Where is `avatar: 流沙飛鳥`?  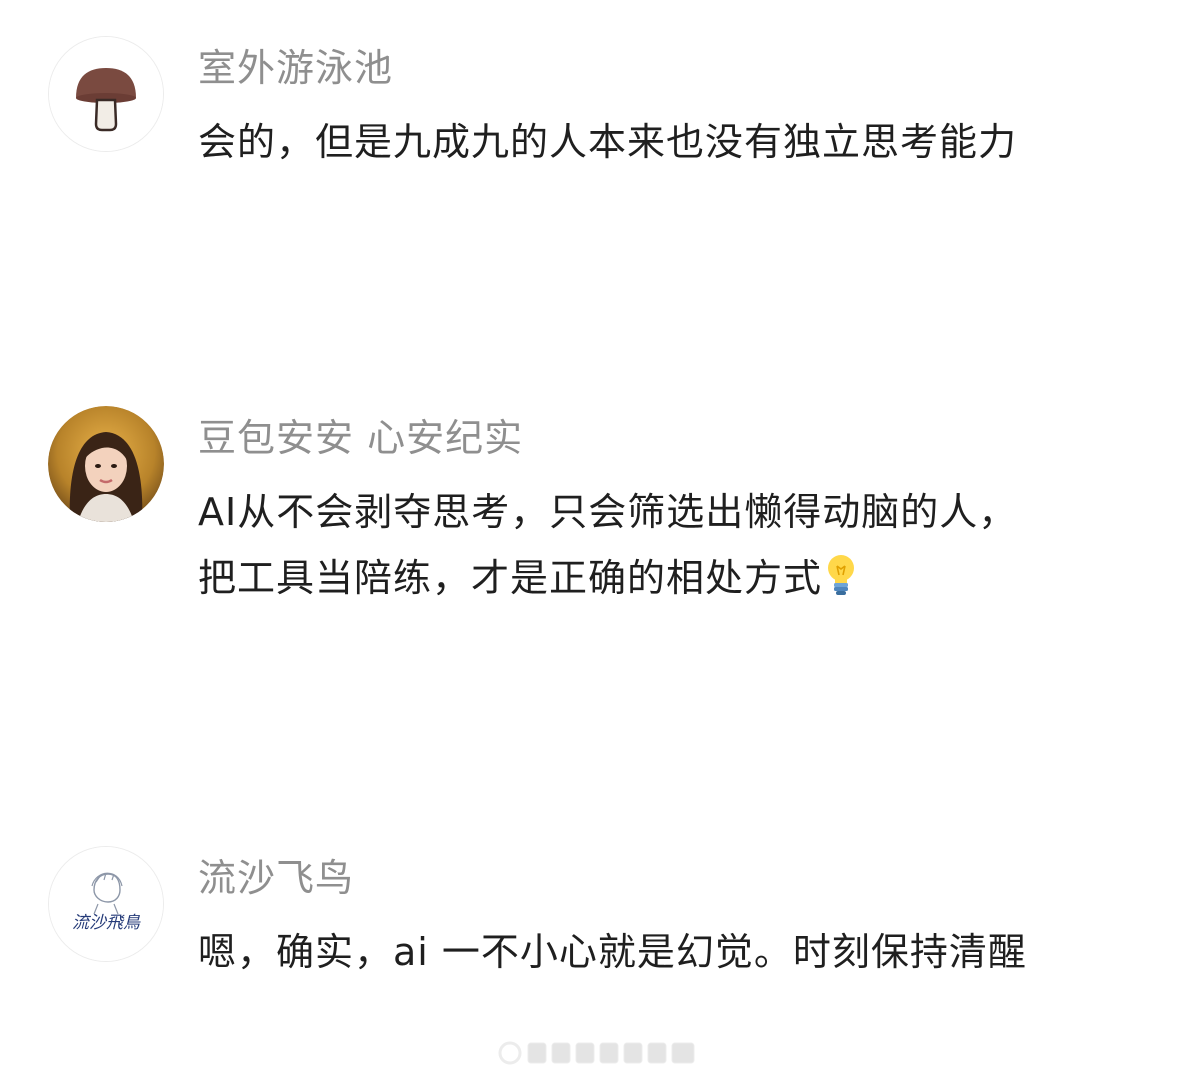
avatar: 流沙飛鳥 is located at coordinates (106, 904).